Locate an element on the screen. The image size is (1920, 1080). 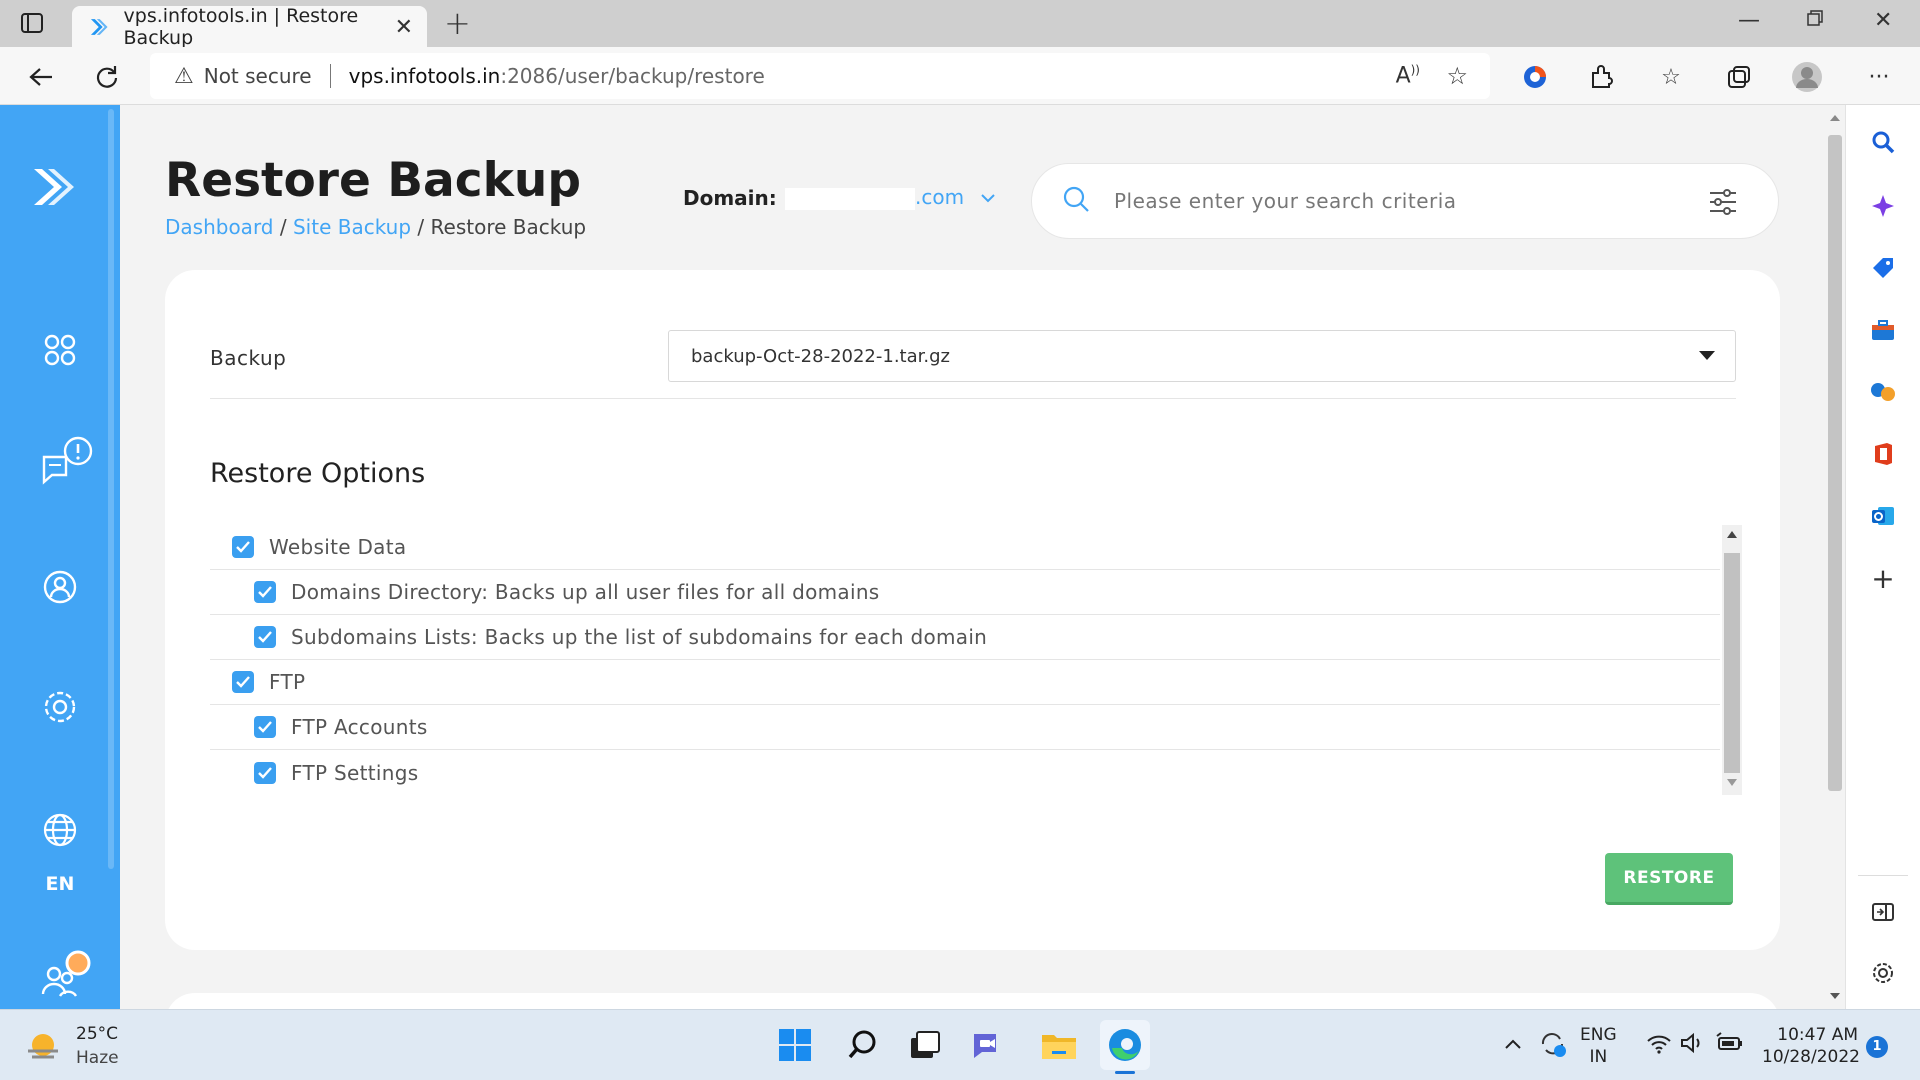
add-sidebar-app-icon: + is located at coordinates (1883, 578).